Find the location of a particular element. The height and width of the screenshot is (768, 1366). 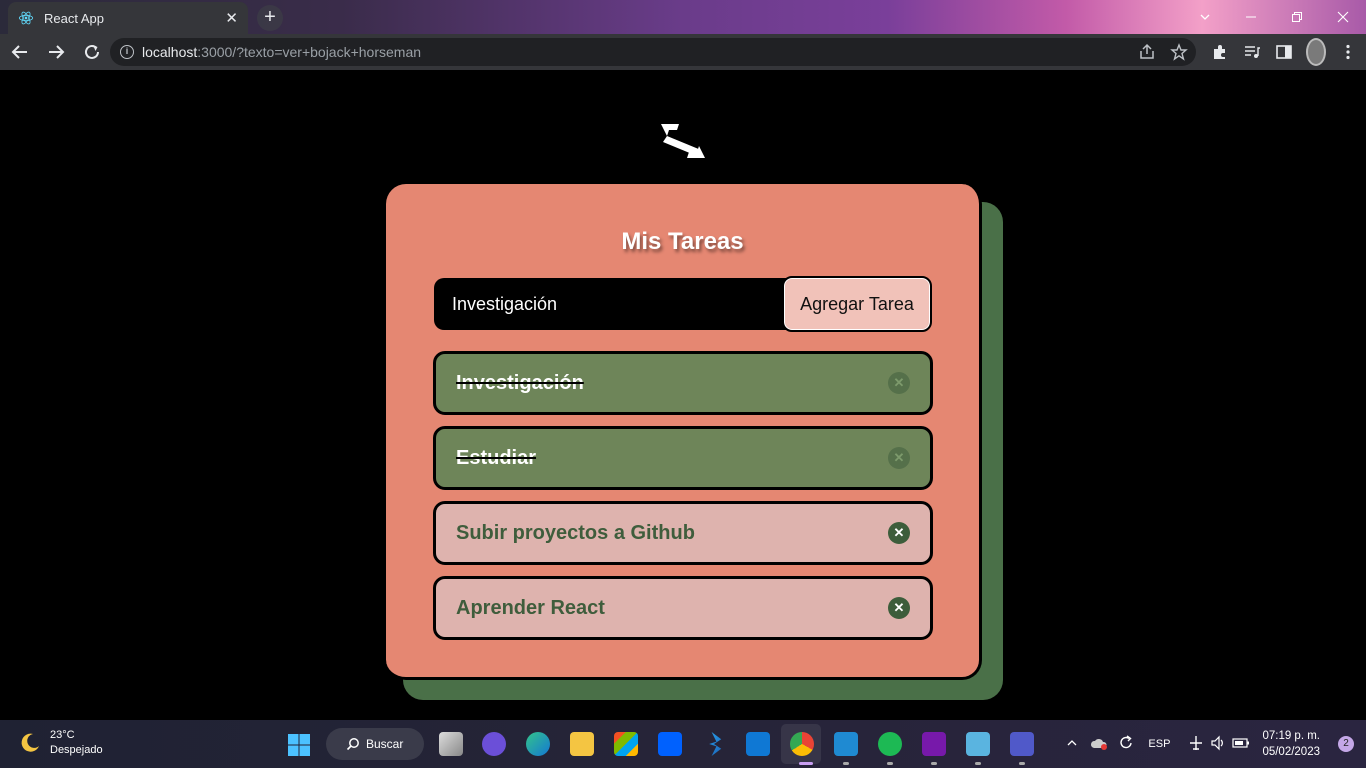

back-icon is located at coordinates (20, 52).